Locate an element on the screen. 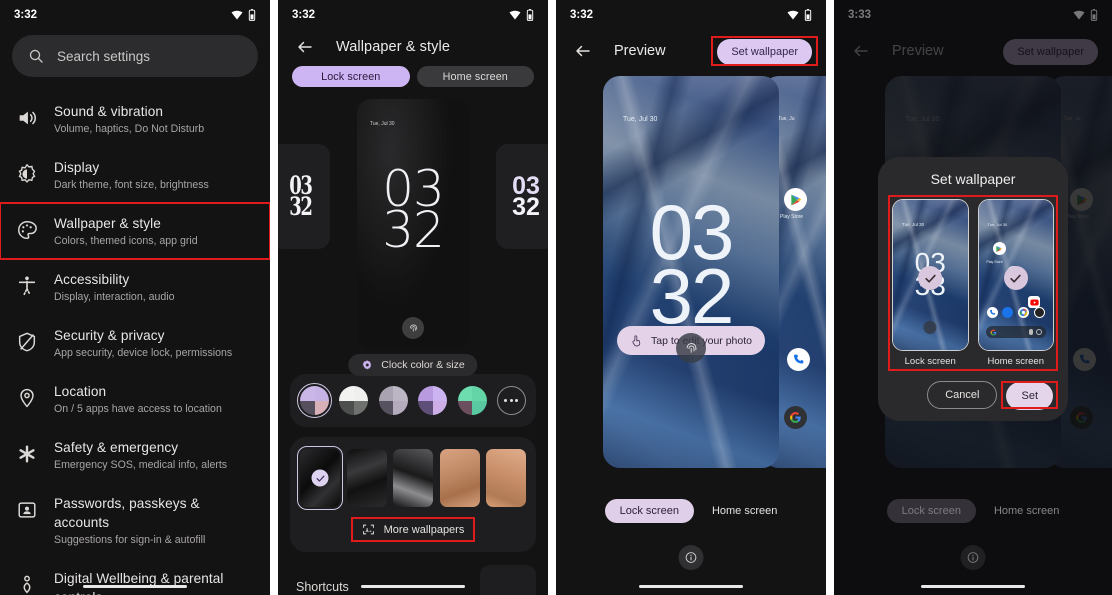  dialog-option-lock-screen: Tue, Jul 30 0333 Lock screen is located at coordinates (930, 283).